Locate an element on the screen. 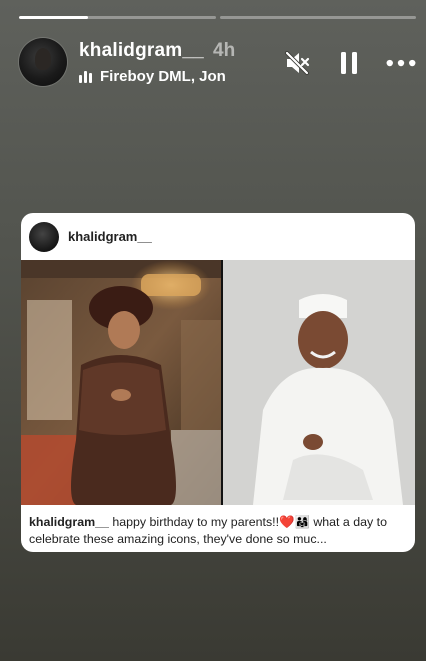  story-controls is located at coordinates (349, 63).